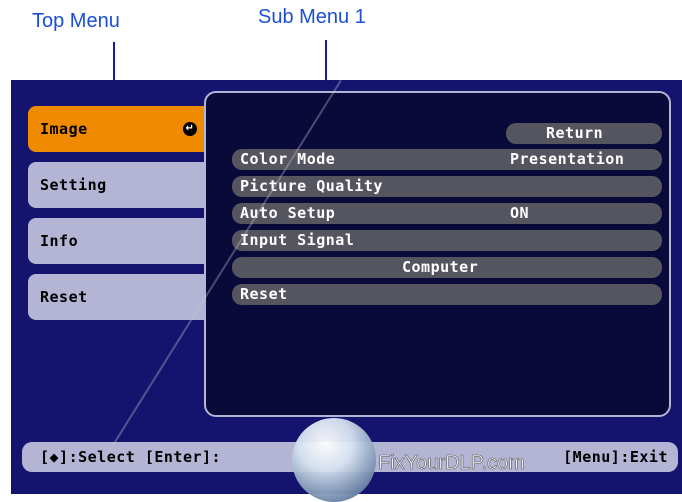  What do you see at coordinates (567, 159) in the screenshot?
I see `row-value: Presentation` at bounding box center [567, 159].